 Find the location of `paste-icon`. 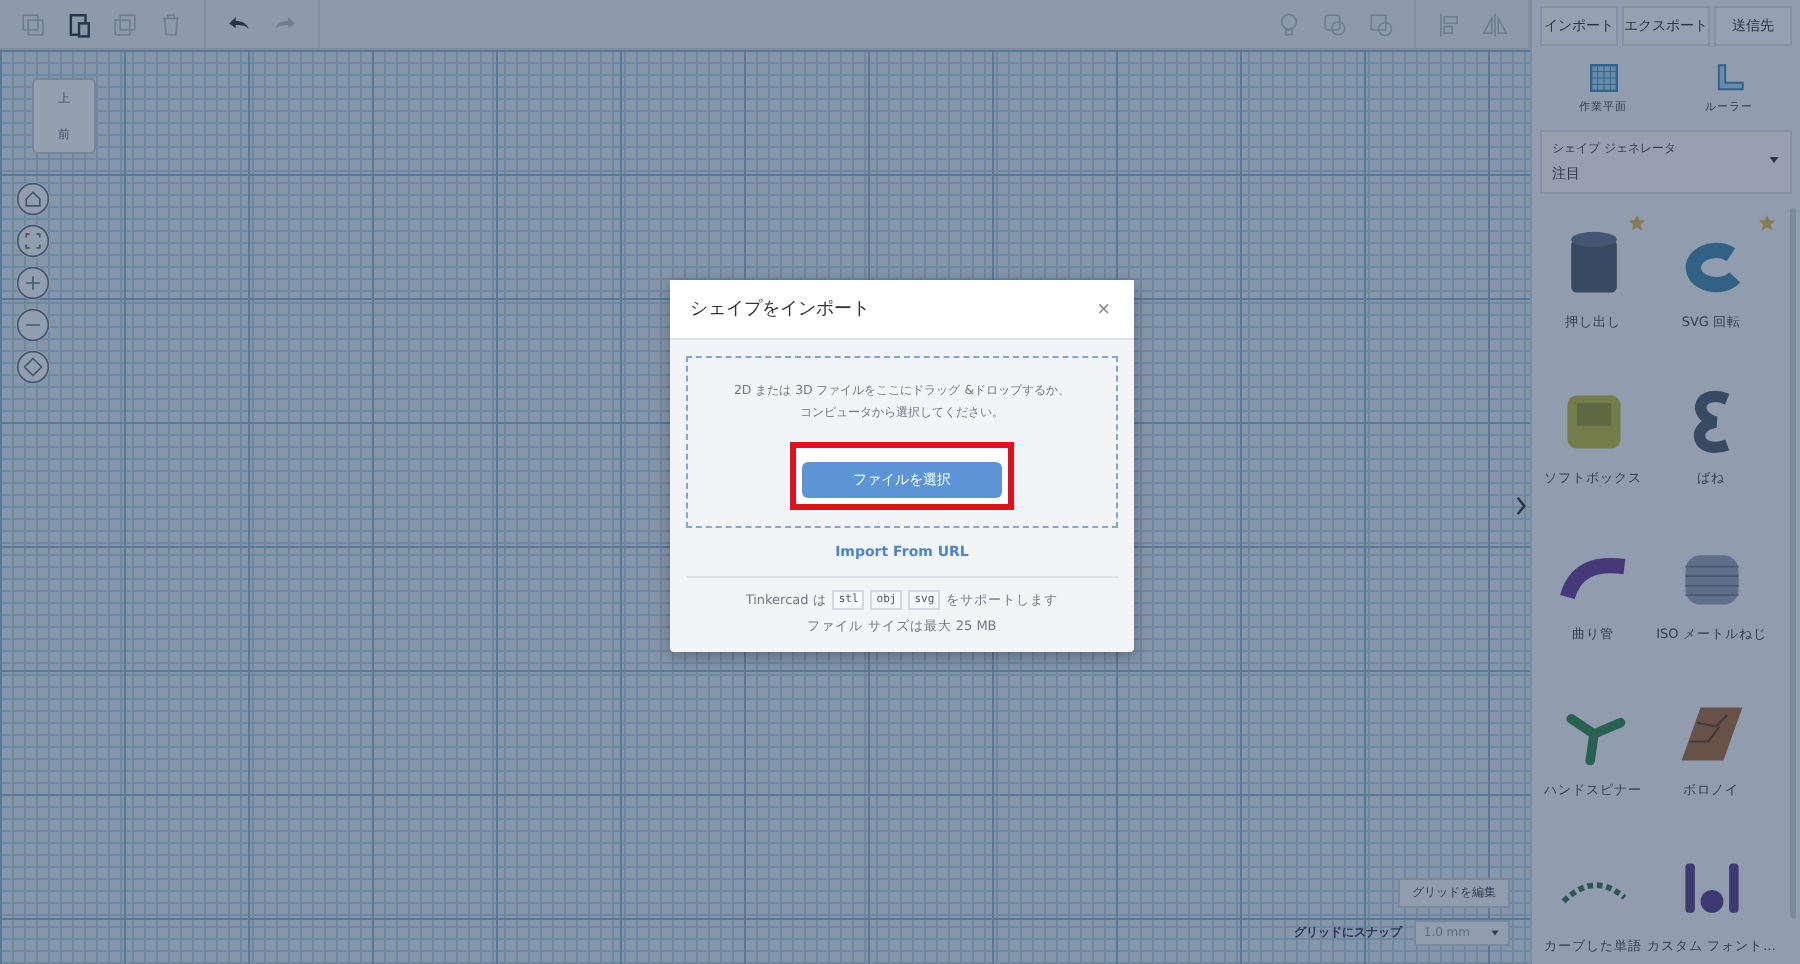

paste-icon is located at coordinates (79, 24).